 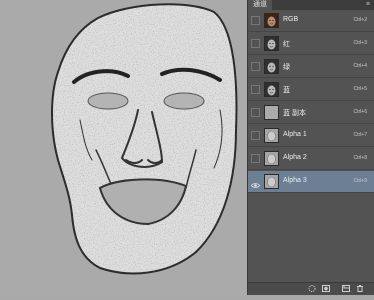 What do you see at coordinates (311, 182) in the screenshot?
I see `channel-row: Alpha 3 Ctrl+9` at bounding box center [311, 182].